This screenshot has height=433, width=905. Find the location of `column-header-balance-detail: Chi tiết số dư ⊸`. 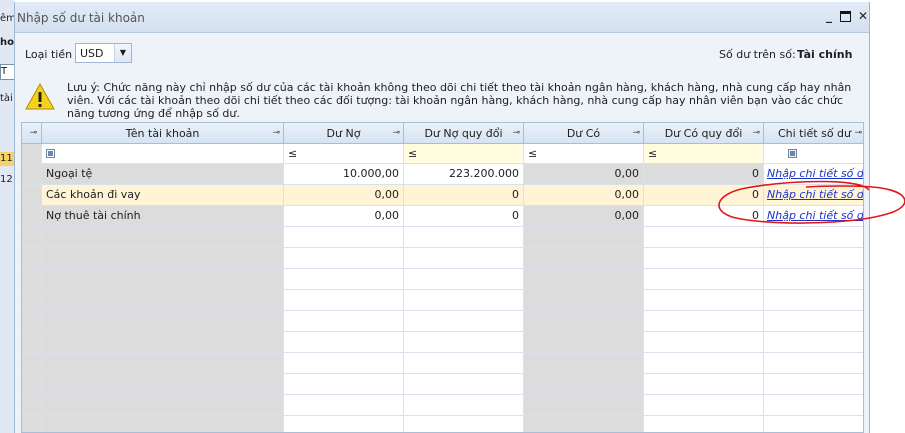

column-header-balance-detail: Chi tiết số dư ⊸ is located at coordinates (813, 133).